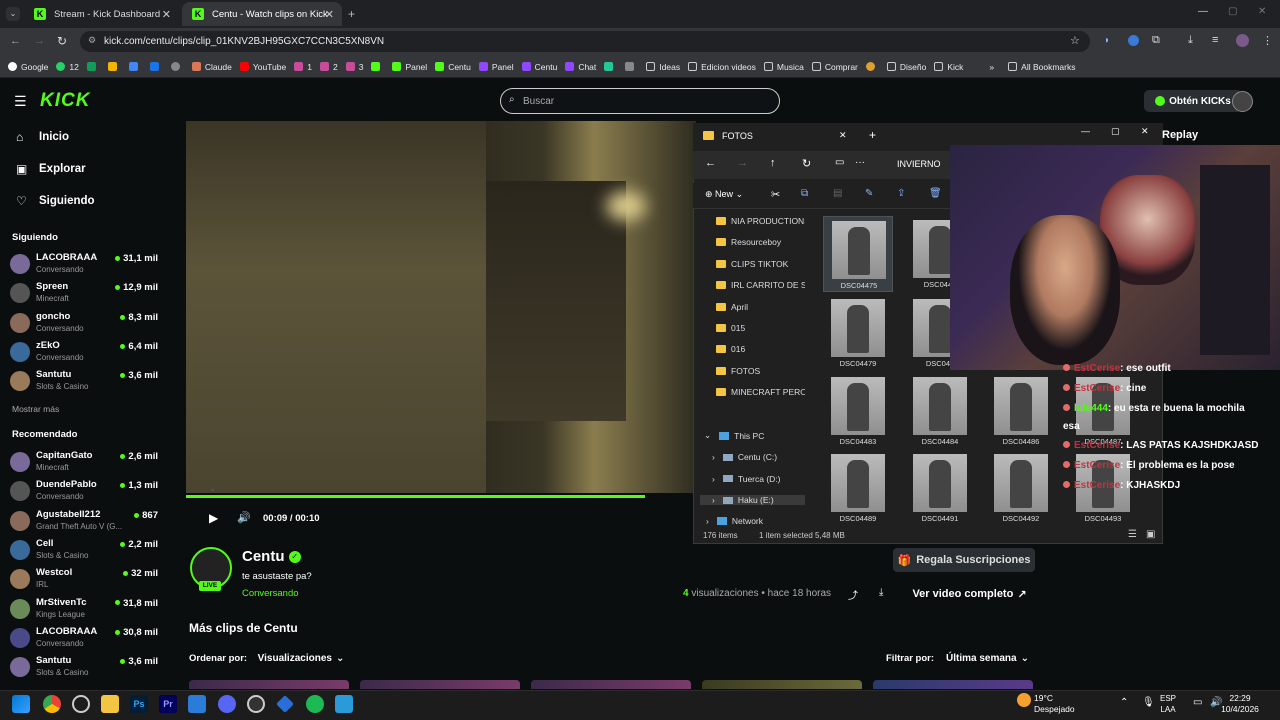  What do you see at coordinates (244, 517) in the screenshot?
I see `volume-icon: 🔊` at bounding box center [244, 517].